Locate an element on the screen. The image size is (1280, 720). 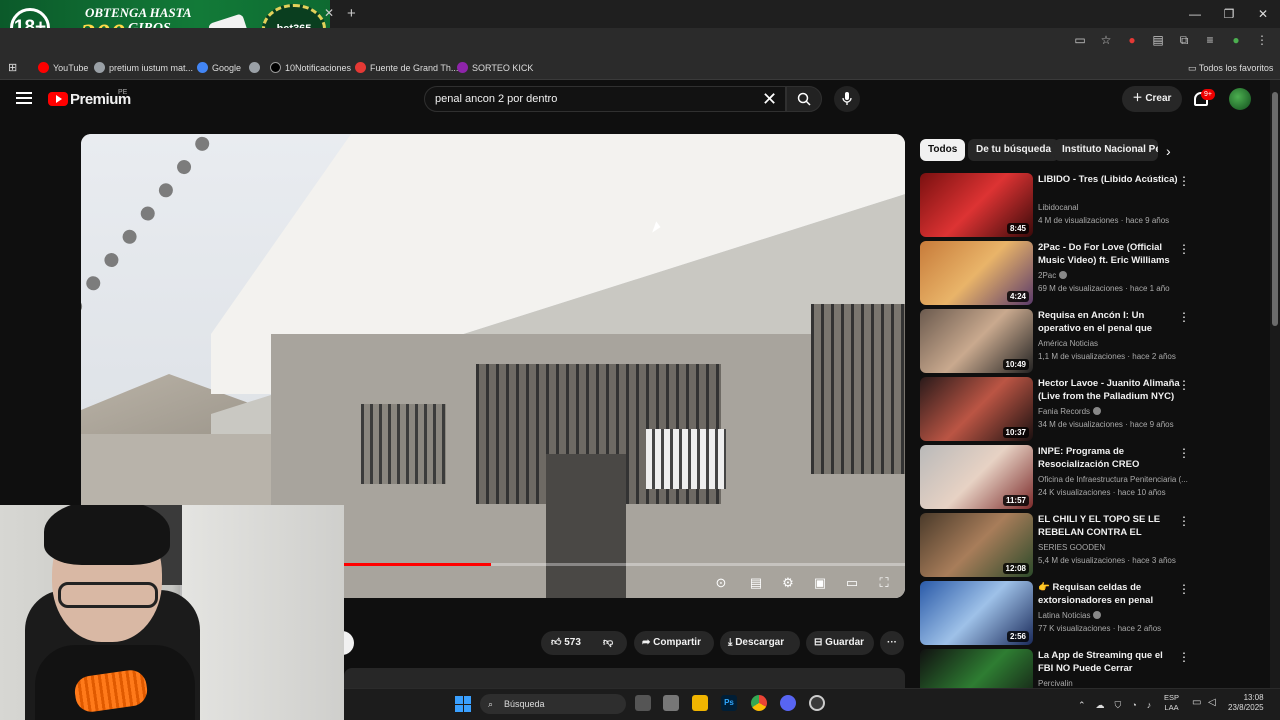
theater-mode-icon: ▭ is located at coordinates (852, 583).